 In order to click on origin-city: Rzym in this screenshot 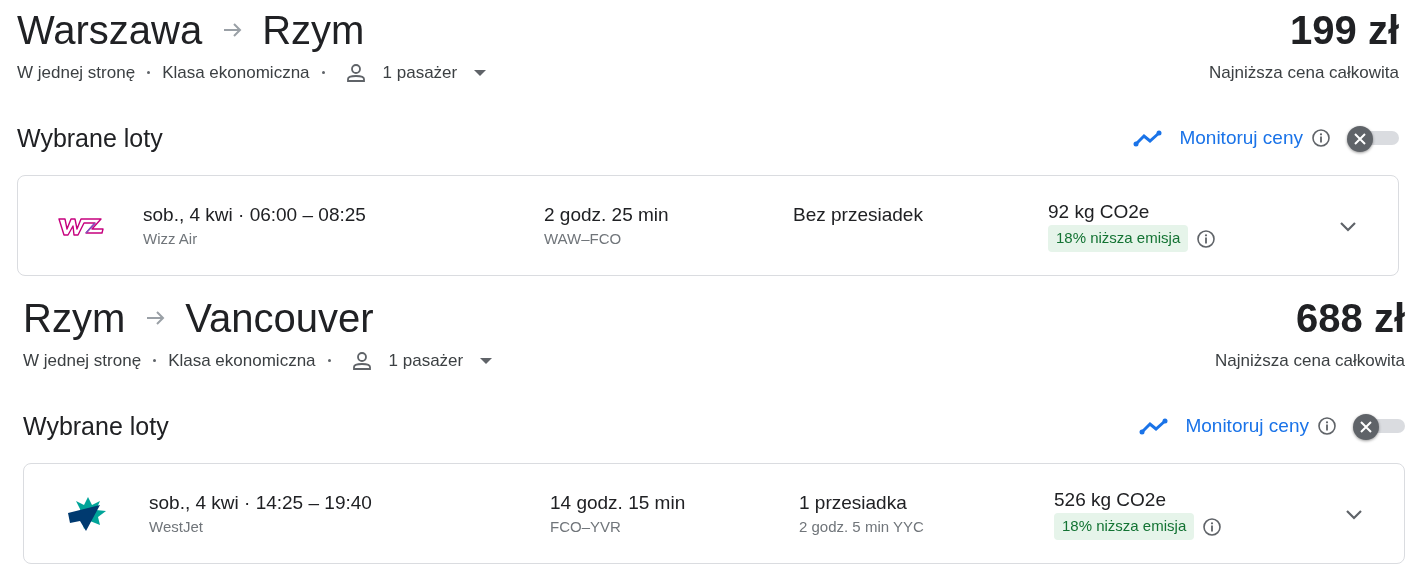, I will do `click(74, 318)`.